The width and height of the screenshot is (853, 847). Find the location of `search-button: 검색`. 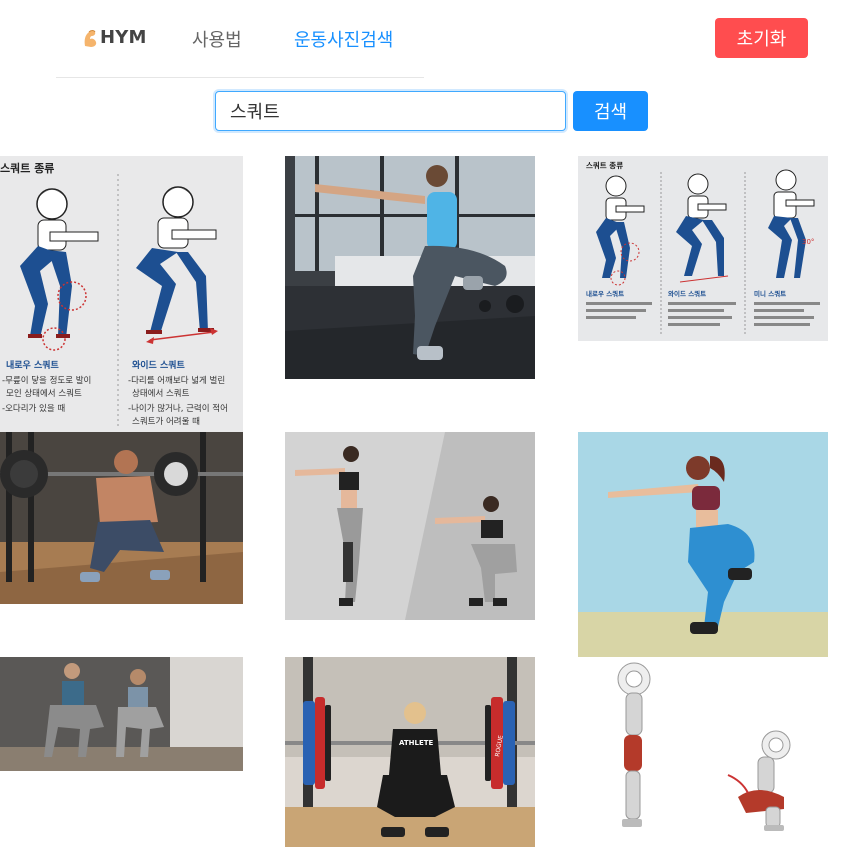

search-button: 검색 is located at coordinates (610, 111).